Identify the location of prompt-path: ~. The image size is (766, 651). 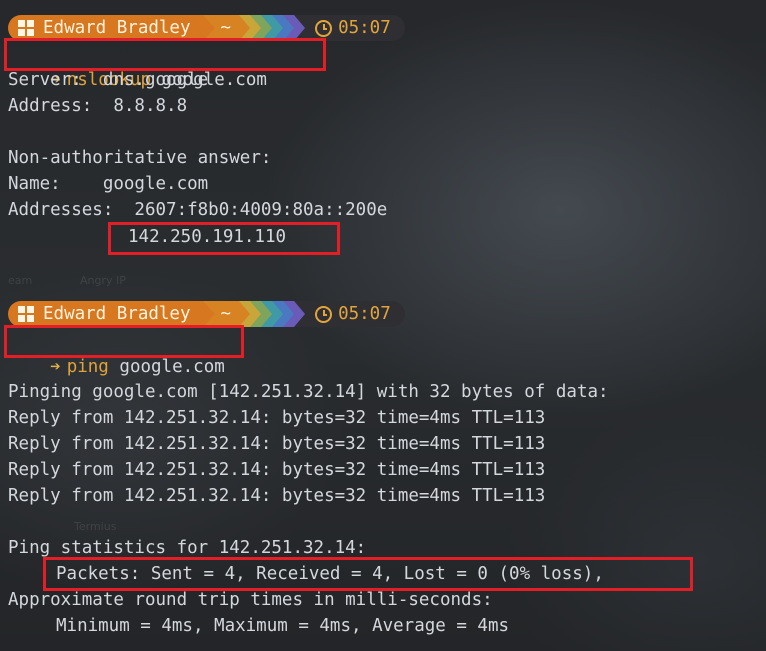
(227, 314).